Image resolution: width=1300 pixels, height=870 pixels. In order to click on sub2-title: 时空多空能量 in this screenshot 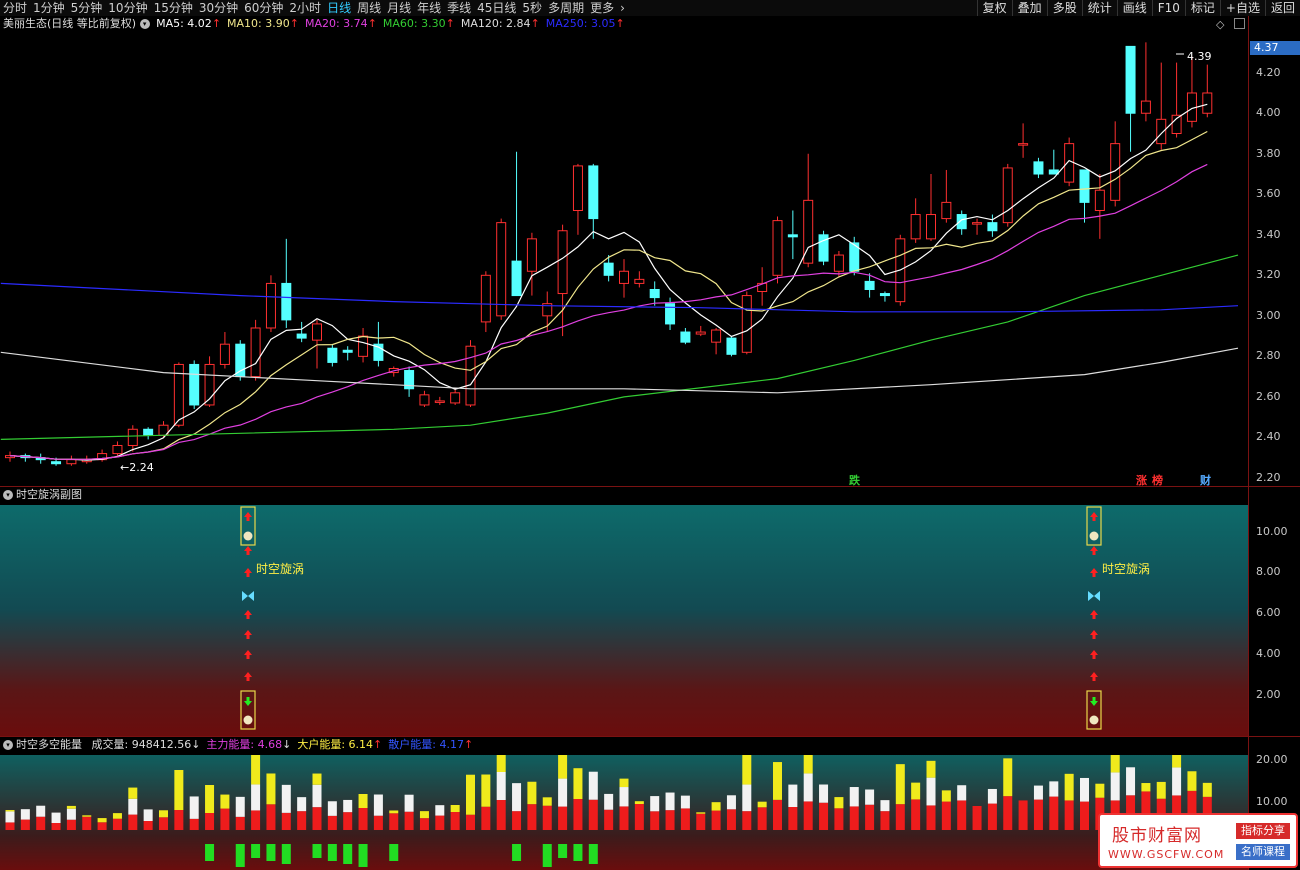, I will do `click(49, 744)`.